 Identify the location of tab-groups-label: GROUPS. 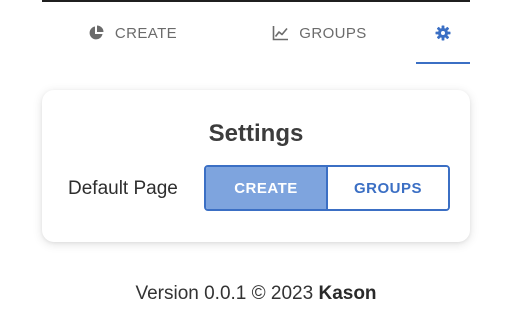
(333, 33).